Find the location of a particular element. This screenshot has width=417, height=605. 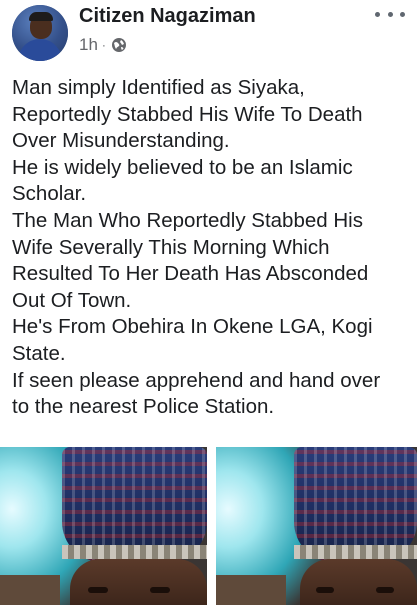

post-line: He's From Obehira In Okene LGA, Kogi is located at coordinates (192, 327).